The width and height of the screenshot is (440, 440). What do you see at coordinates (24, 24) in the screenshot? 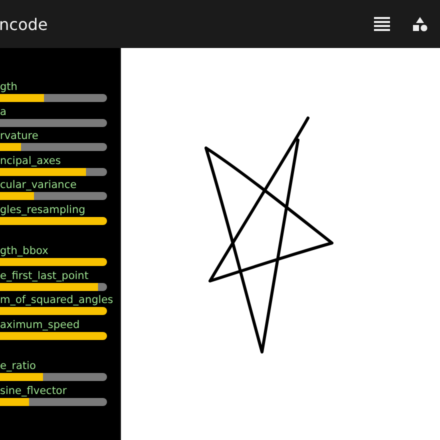
I see `app-title: ncode` at bounding box center [24, 24].